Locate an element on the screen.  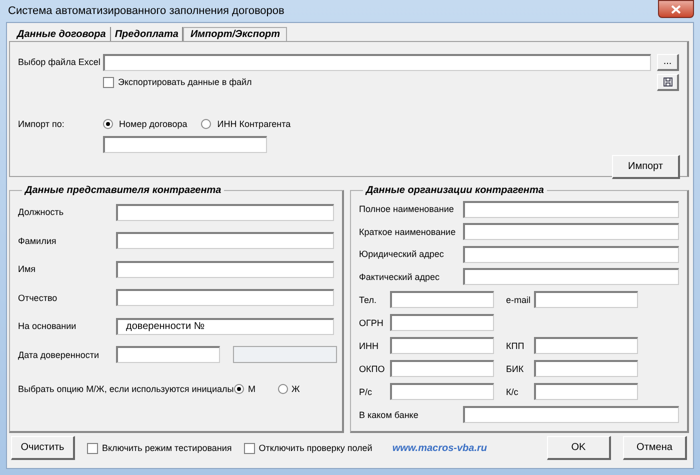
option-checkbox: Отключить проверку полей is located at coordinates (308, 448).